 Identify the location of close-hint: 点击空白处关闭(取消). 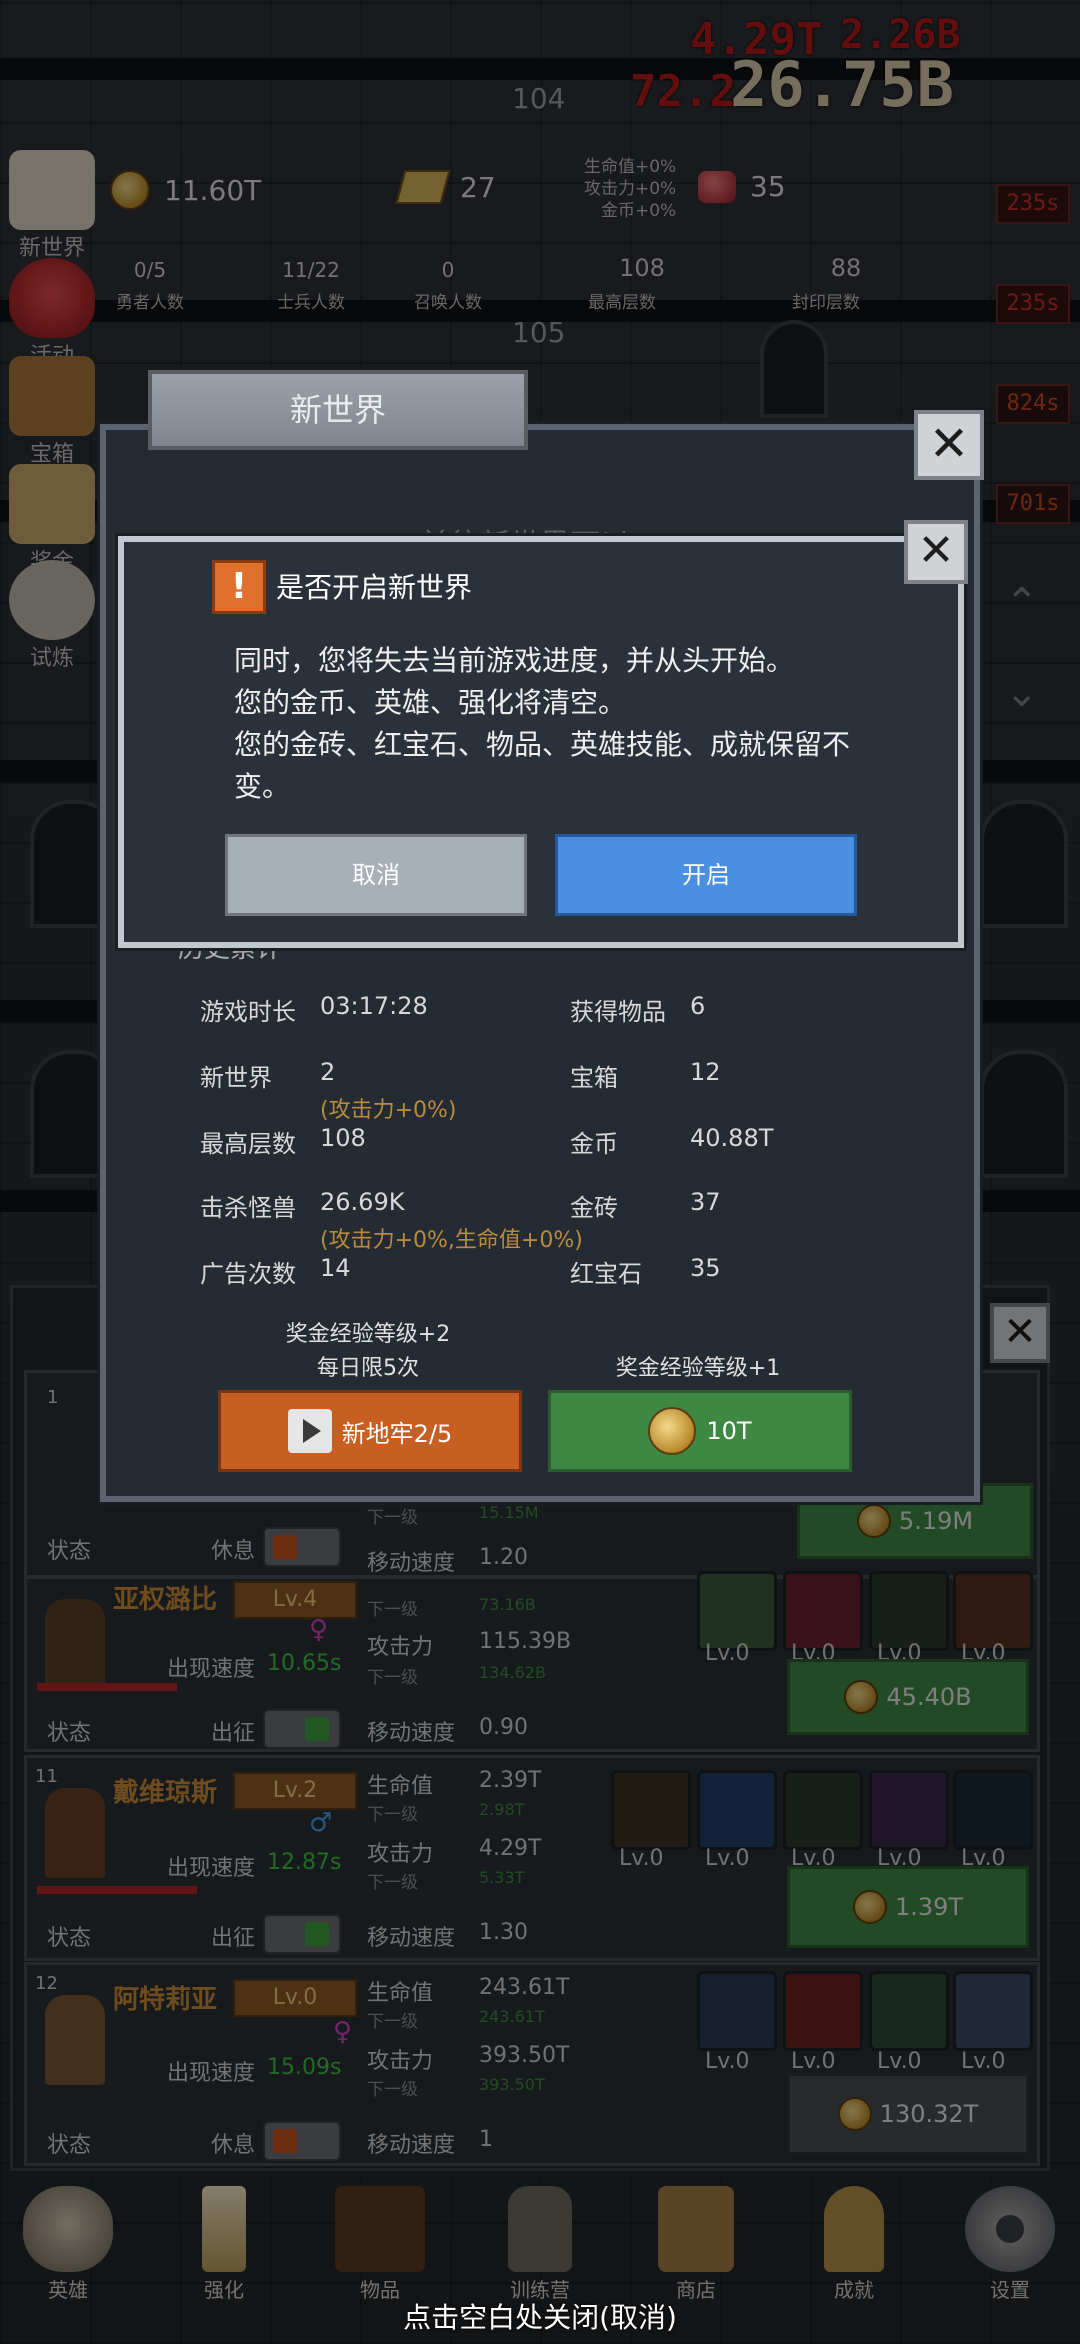
(540, 2317).